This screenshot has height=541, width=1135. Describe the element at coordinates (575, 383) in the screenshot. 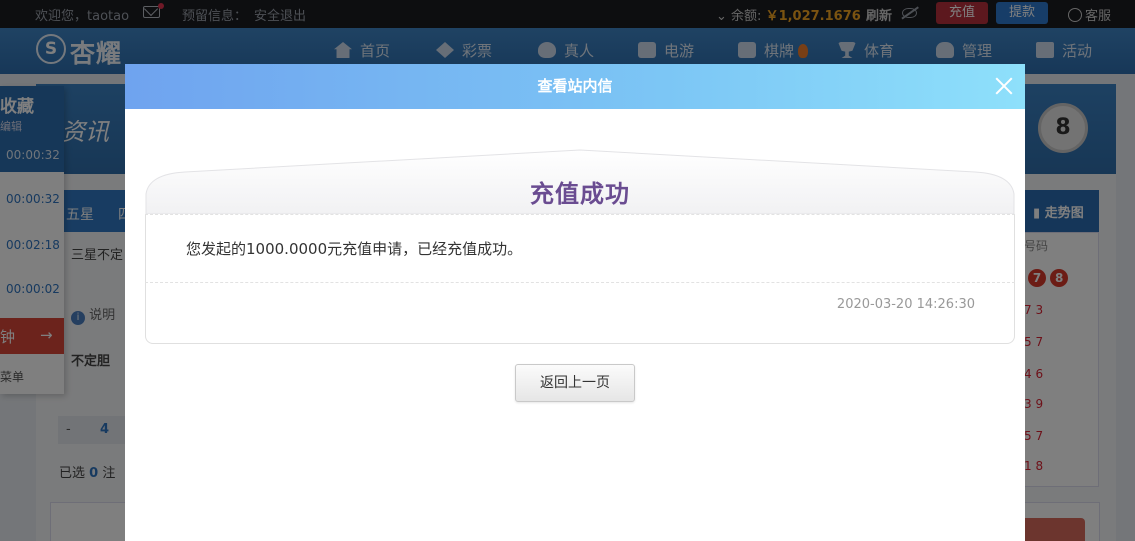

I see `back-button: 返回上一页` at that location.